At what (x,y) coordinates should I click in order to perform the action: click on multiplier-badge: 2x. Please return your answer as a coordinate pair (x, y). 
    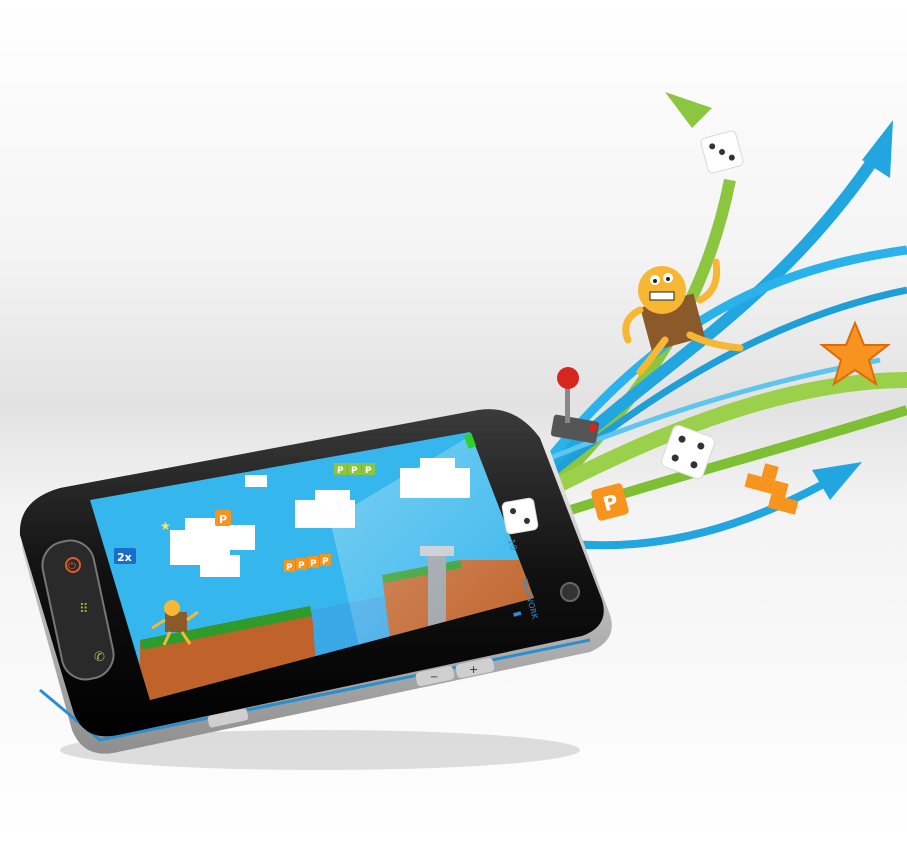
    Looking at the image, I should click on (125, 556).